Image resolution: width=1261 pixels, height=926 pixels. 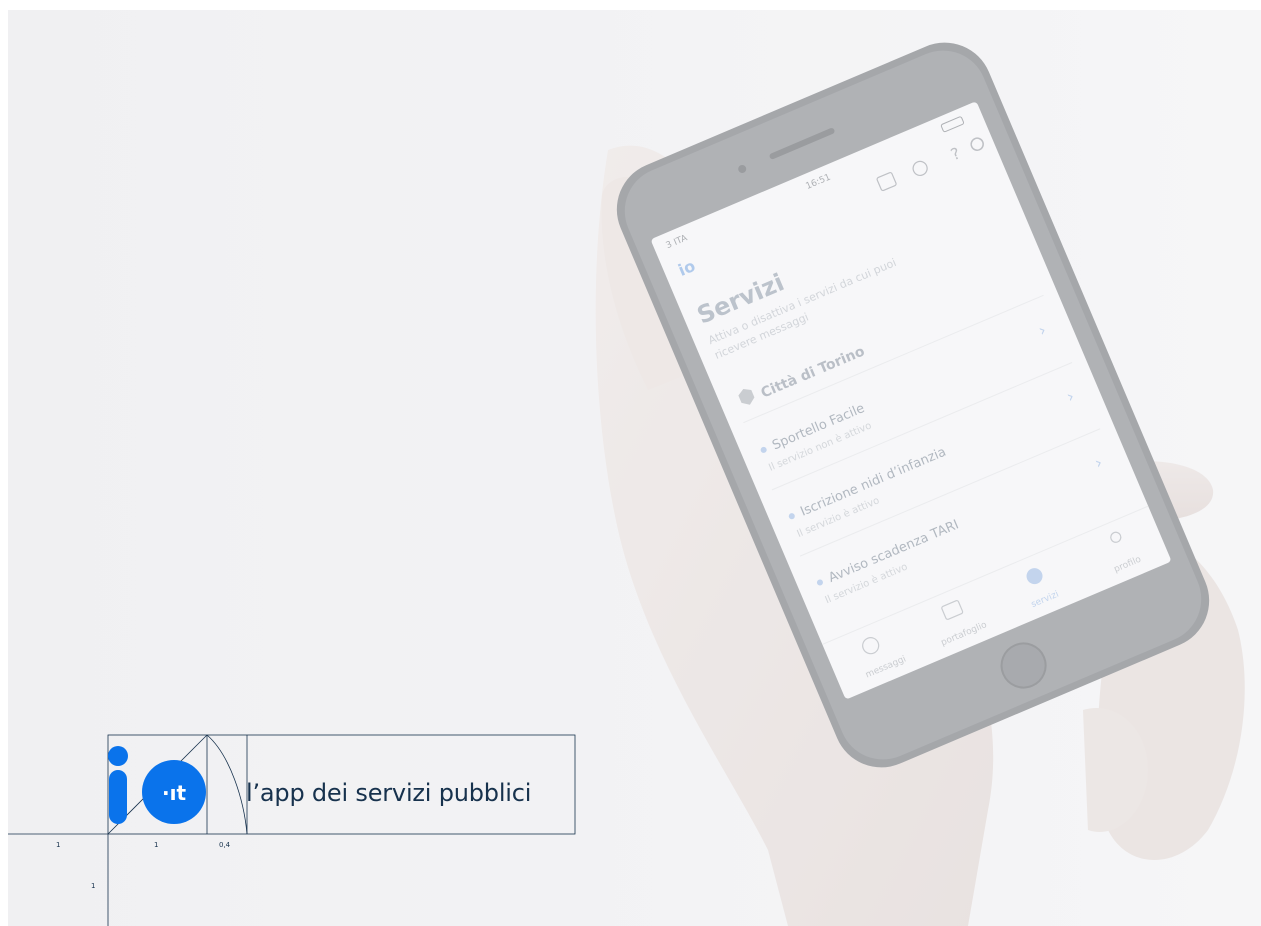 I want to click on construction-grid, so click(x=292, y=830).